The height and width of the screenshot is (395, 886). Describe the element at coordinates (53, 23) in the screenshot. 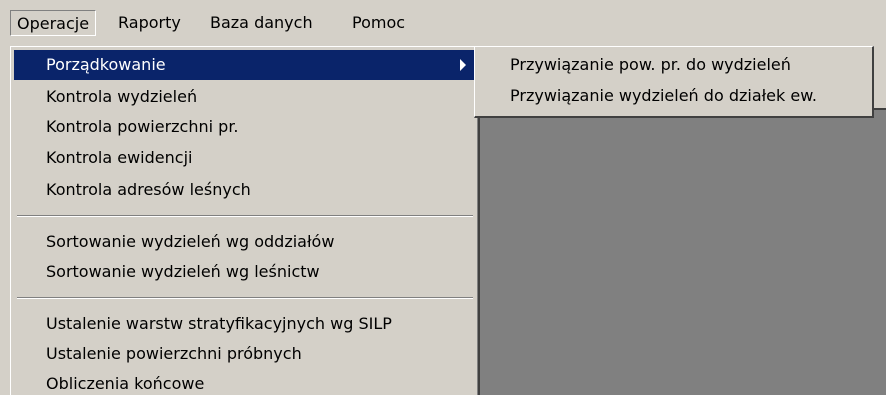

I see `menu-operacje: Operacje` at that location.